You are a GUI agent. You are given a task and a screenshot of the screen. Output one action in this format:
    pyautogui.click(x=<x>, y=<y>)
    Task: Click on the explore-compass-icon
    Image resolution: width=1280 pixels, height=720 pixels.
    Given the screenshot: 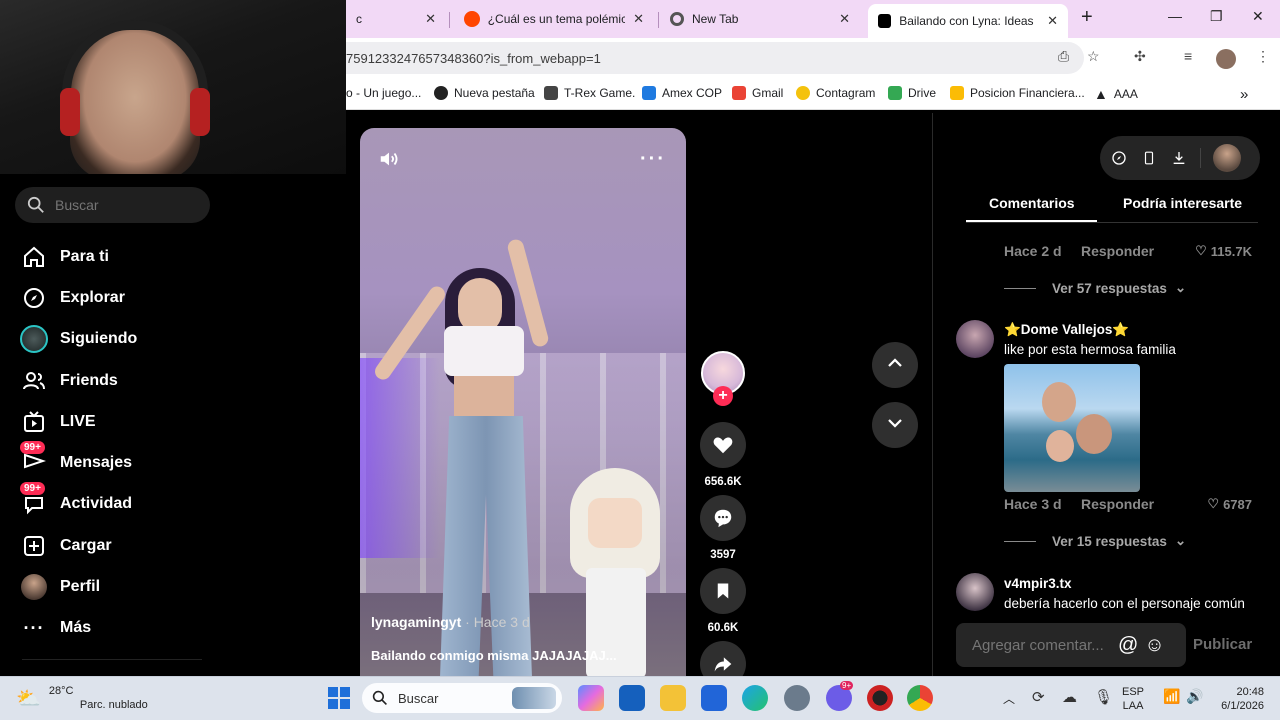 What is the action you would take?
    pyautogui.click(x=1119, y=158)
    